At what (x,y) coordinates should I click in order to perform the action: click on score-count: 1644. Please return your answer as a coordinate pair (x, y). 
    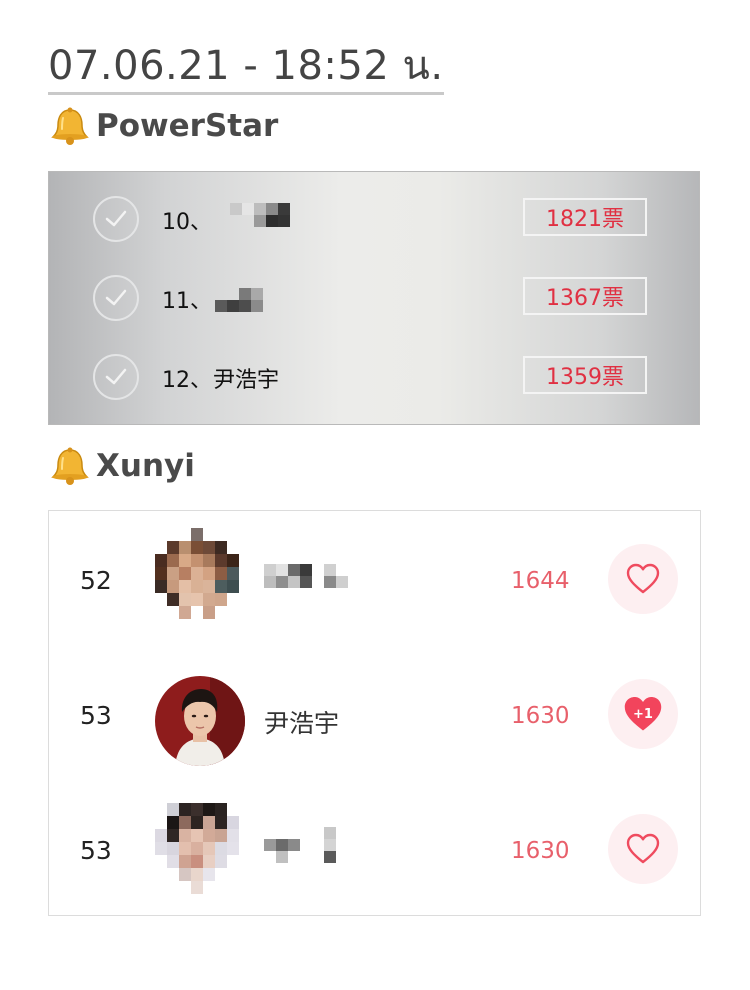
    Looking at the image, I should click on (540, 581).